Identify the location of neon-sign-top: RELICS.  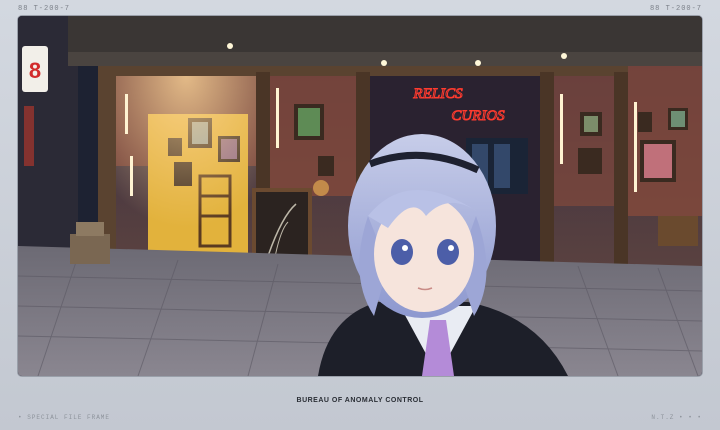
(437, 94).